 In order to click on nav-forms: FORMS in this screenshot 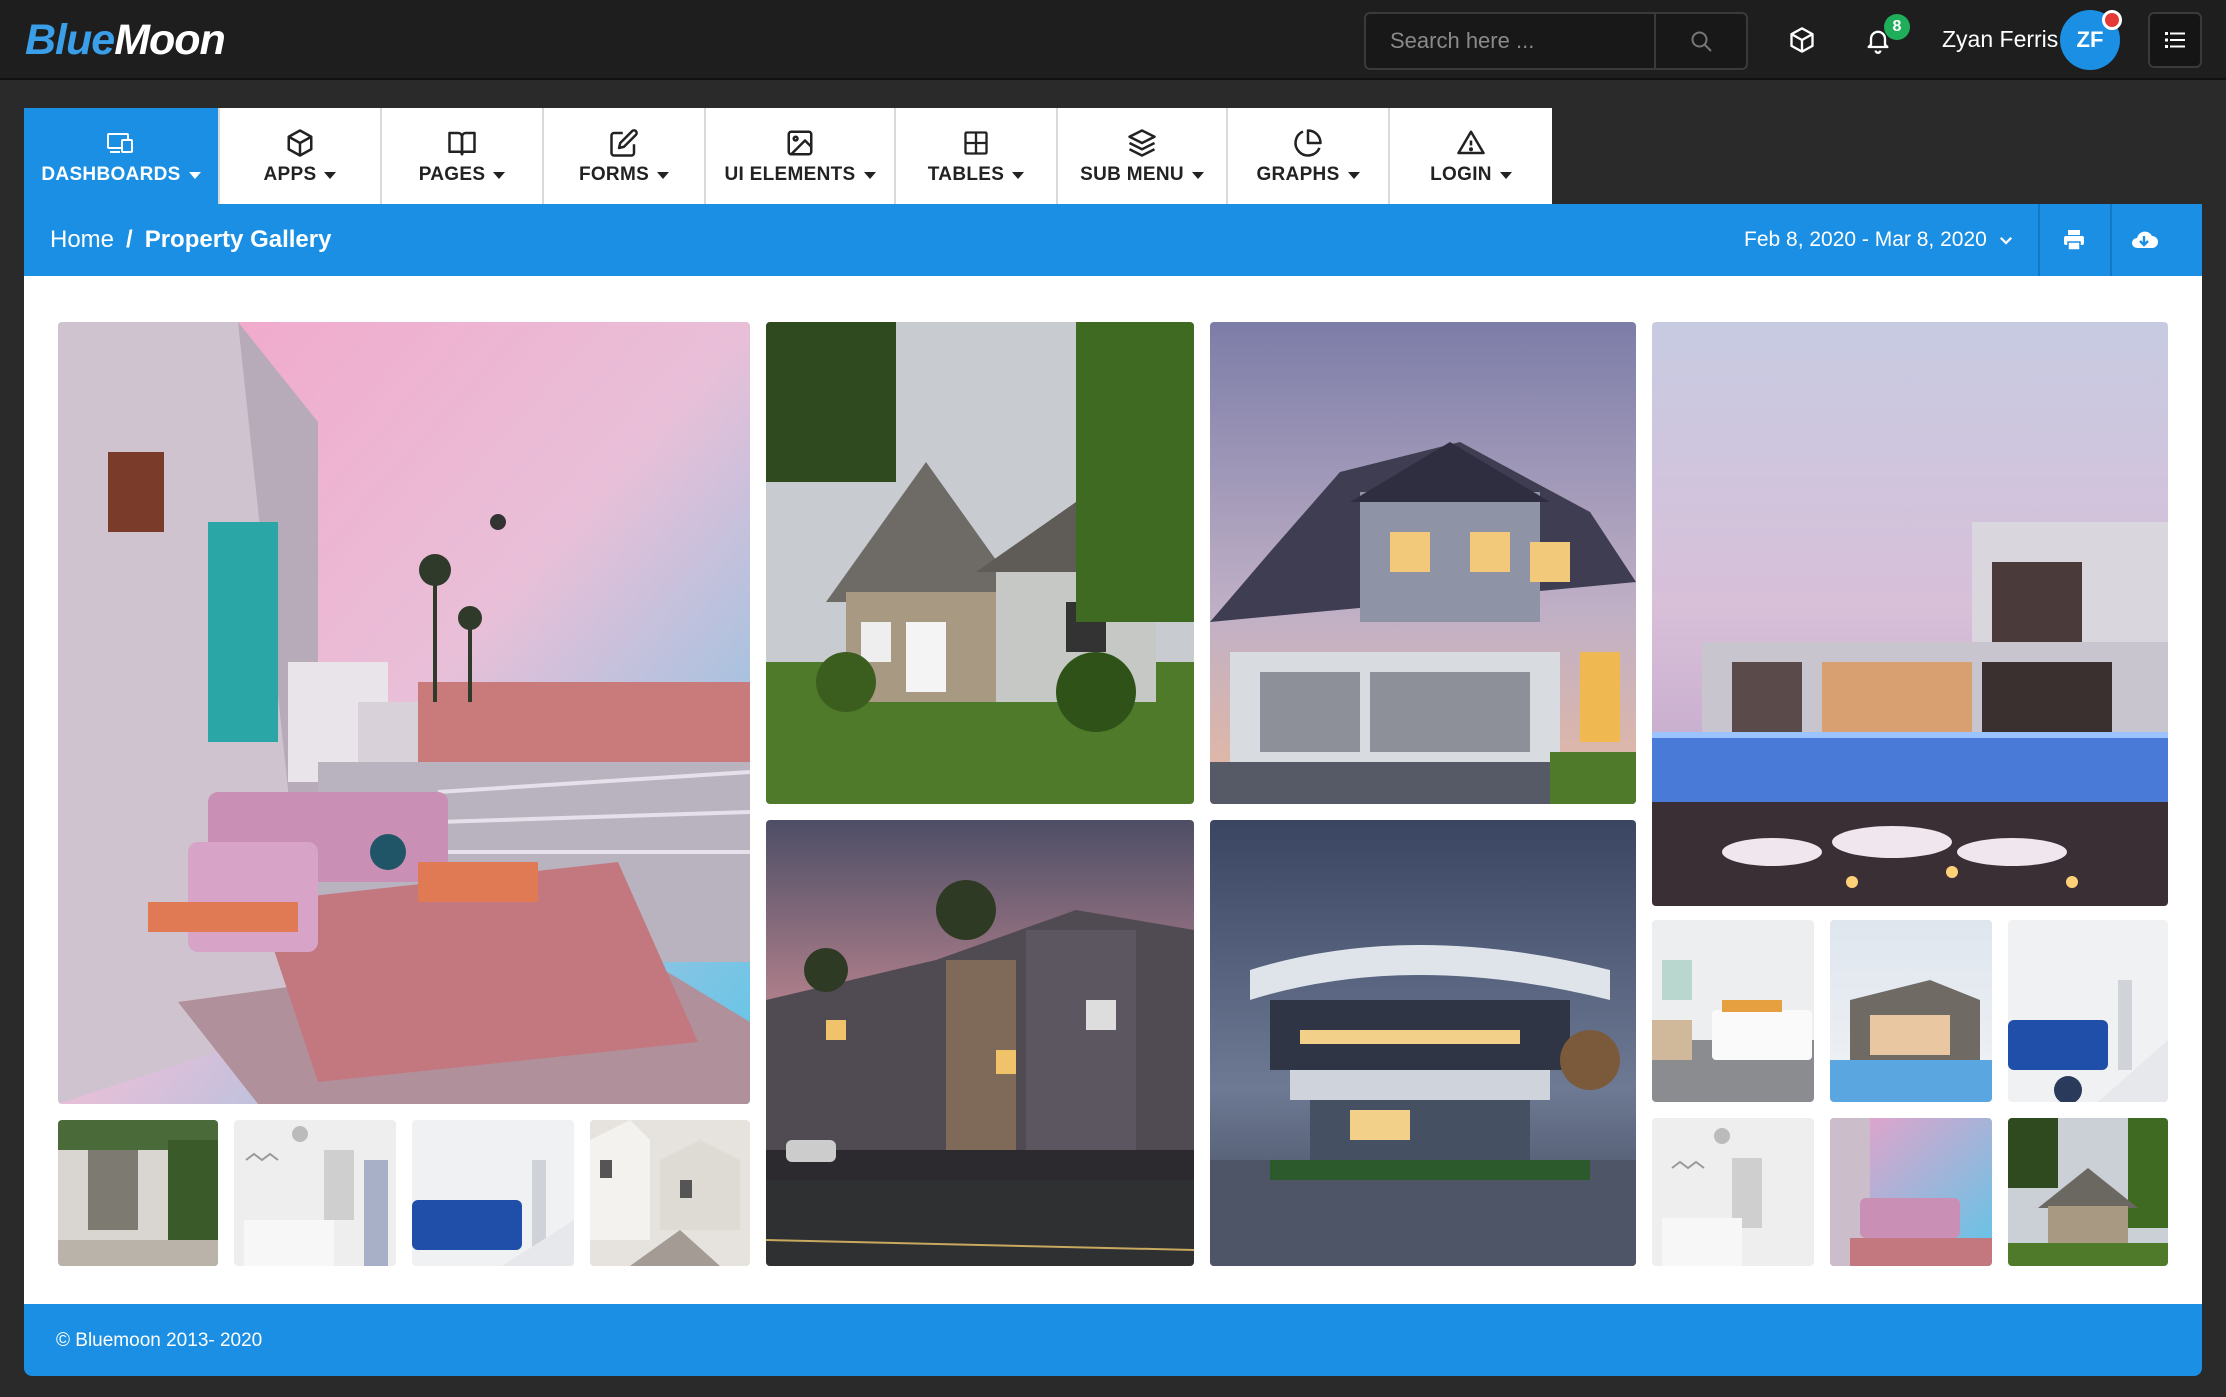, I will do `click(625, 156)`.